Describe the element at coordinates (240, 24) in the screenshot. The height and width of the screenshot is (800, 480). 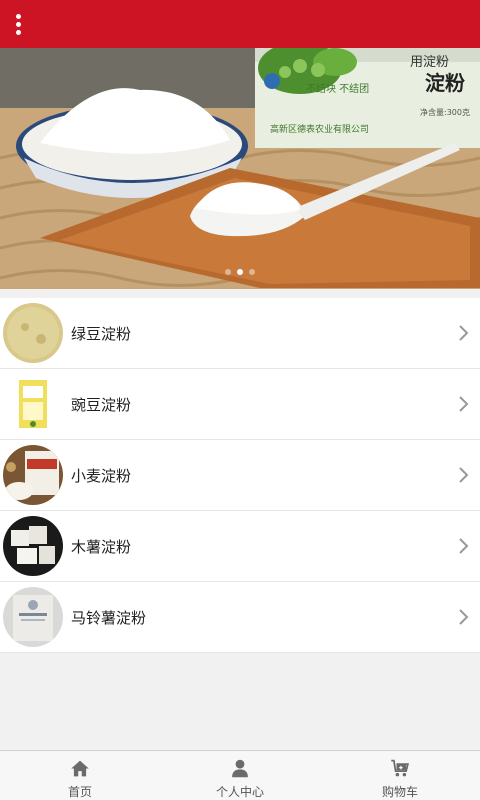
I see `app-header` at that location.